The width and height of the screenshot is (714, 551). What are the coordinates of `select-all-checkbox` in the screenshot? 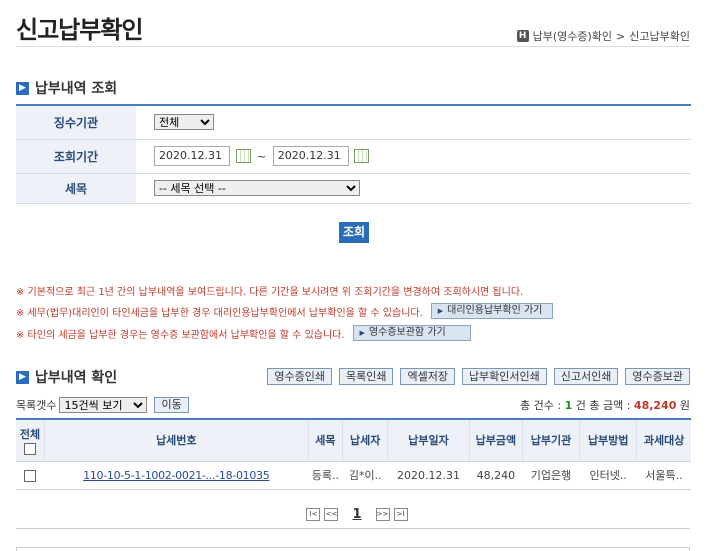 It's located at (30, 448).